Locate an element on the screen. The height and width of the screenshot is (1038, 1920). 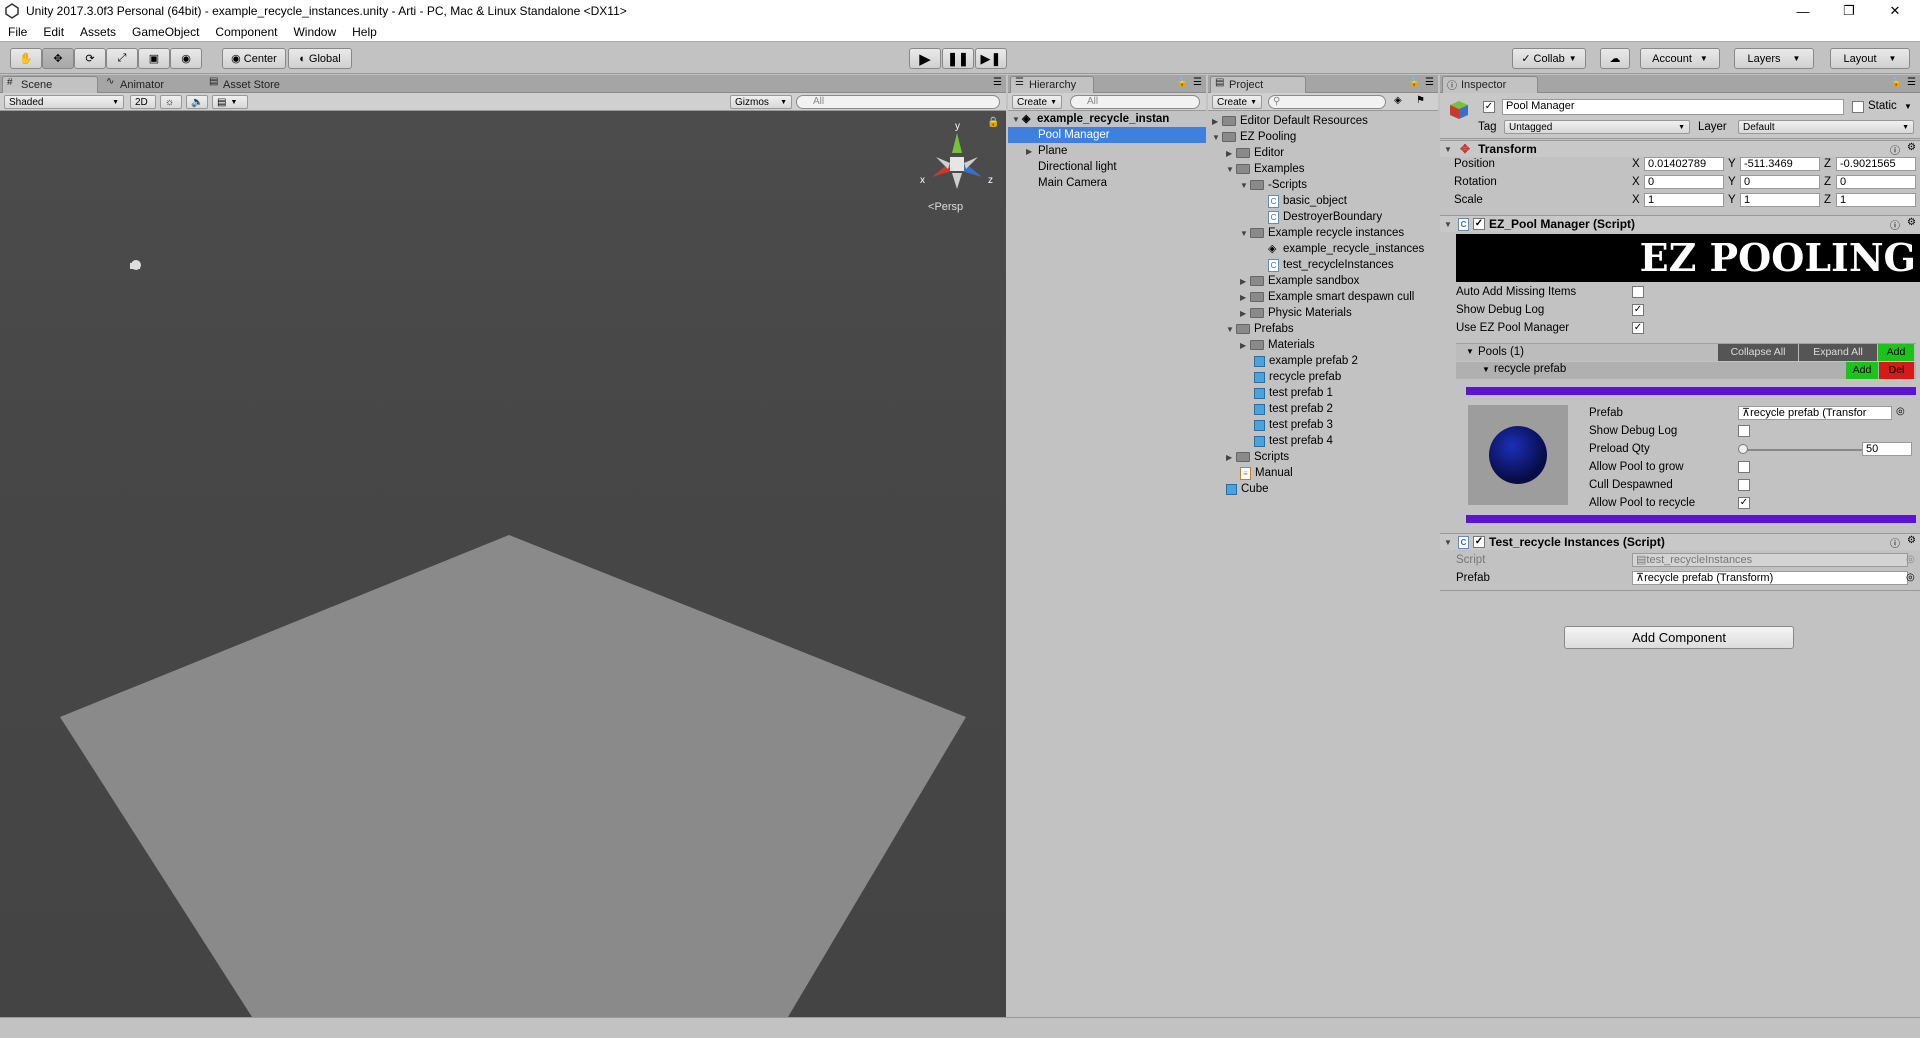
auto-add-checkbox is located at coordinates (1638, 292).